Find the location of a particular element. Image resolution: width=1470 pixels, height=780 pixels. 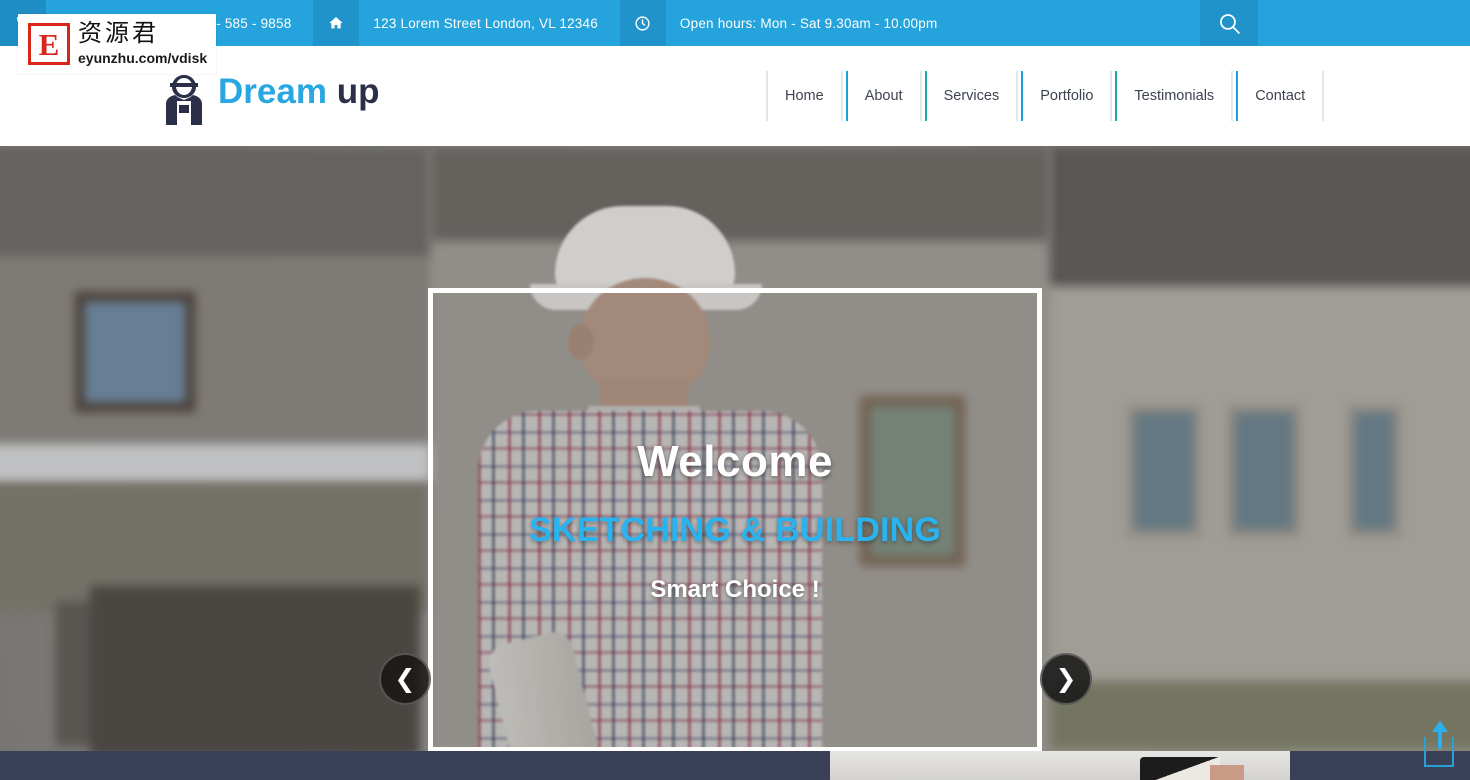

chevron-left-icon: ❮ is located at coordinates (405, 679).